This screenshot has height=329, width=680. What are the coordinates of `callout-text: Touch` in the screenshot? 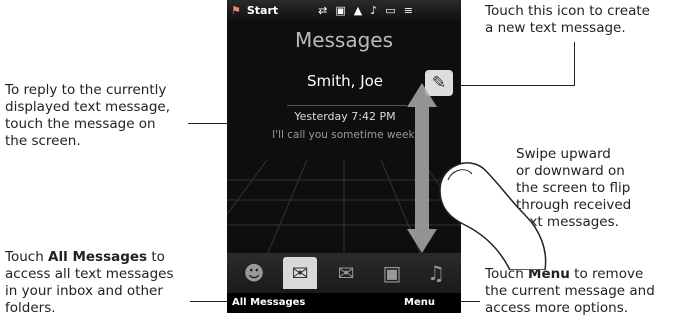 It's located at (27, 257).